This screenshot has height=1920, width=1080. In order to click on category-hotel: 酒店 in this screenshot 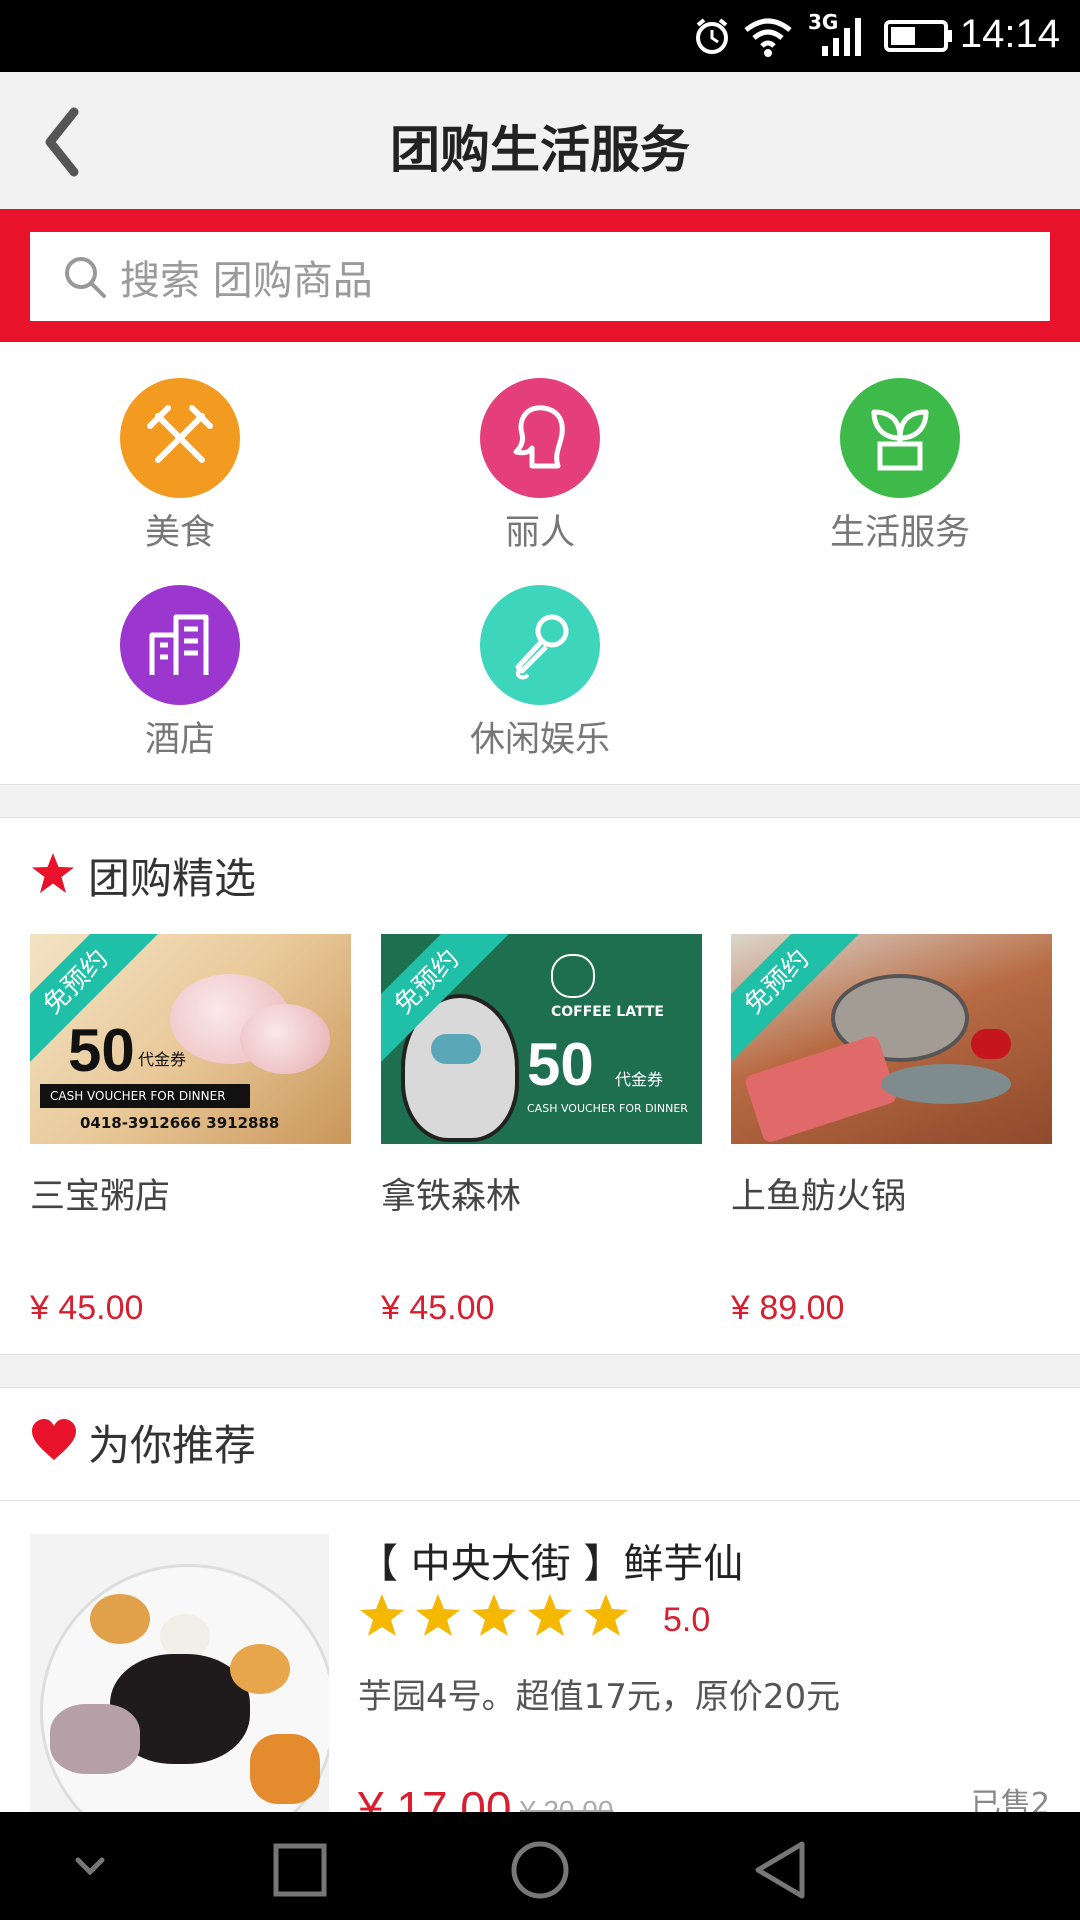, I will do `click(180, 673)`.